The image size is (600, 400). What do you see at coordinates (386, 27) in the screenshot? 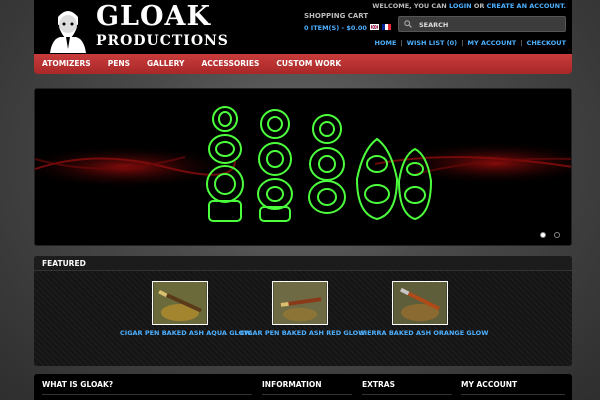
I see `flag-fr-icon` at bounding box center [386, 27].